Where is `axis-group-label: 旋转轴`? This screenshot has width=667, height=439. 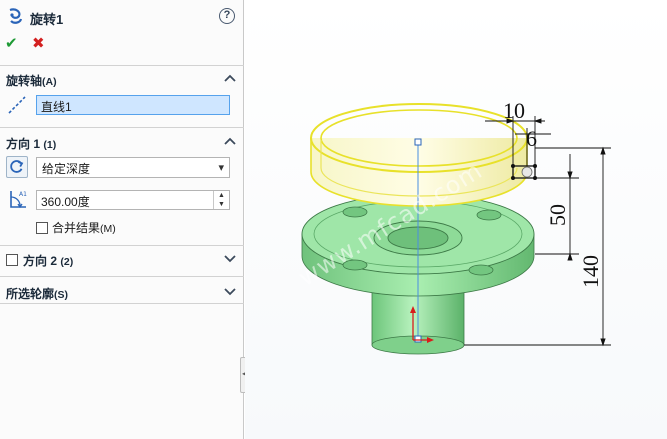
axis-group-label: 旋转轴 is located at coordinates (24, 81).